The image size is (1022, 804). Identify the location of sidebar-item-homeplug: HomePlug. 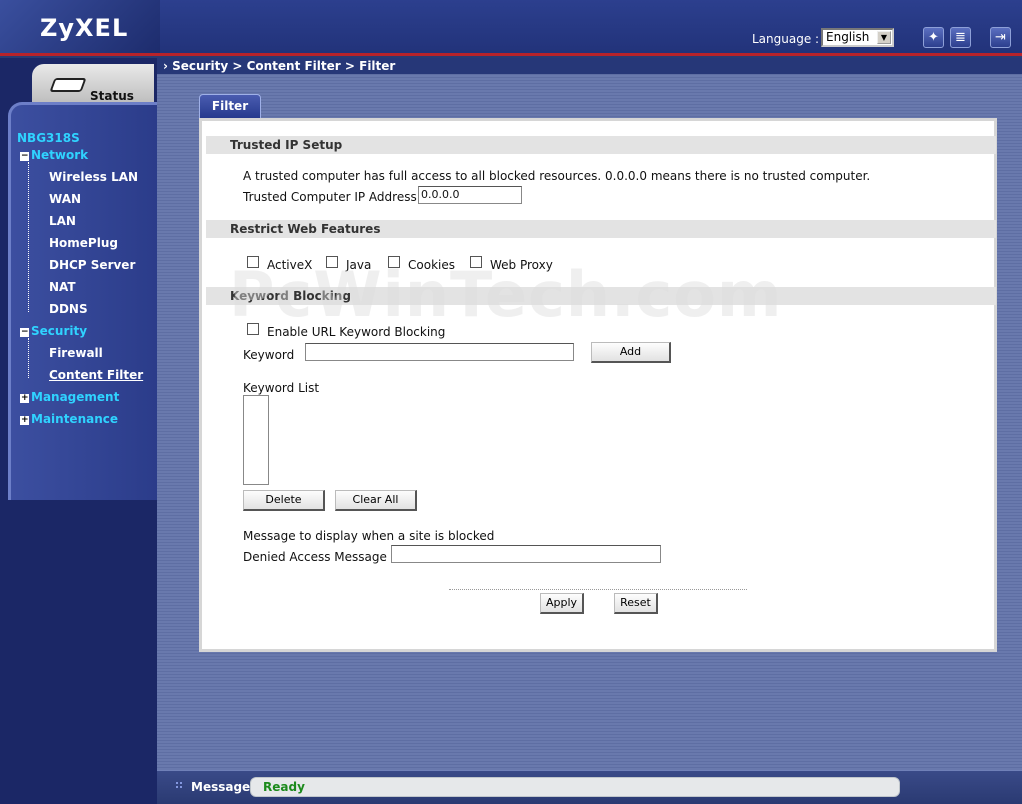
(83, 243).